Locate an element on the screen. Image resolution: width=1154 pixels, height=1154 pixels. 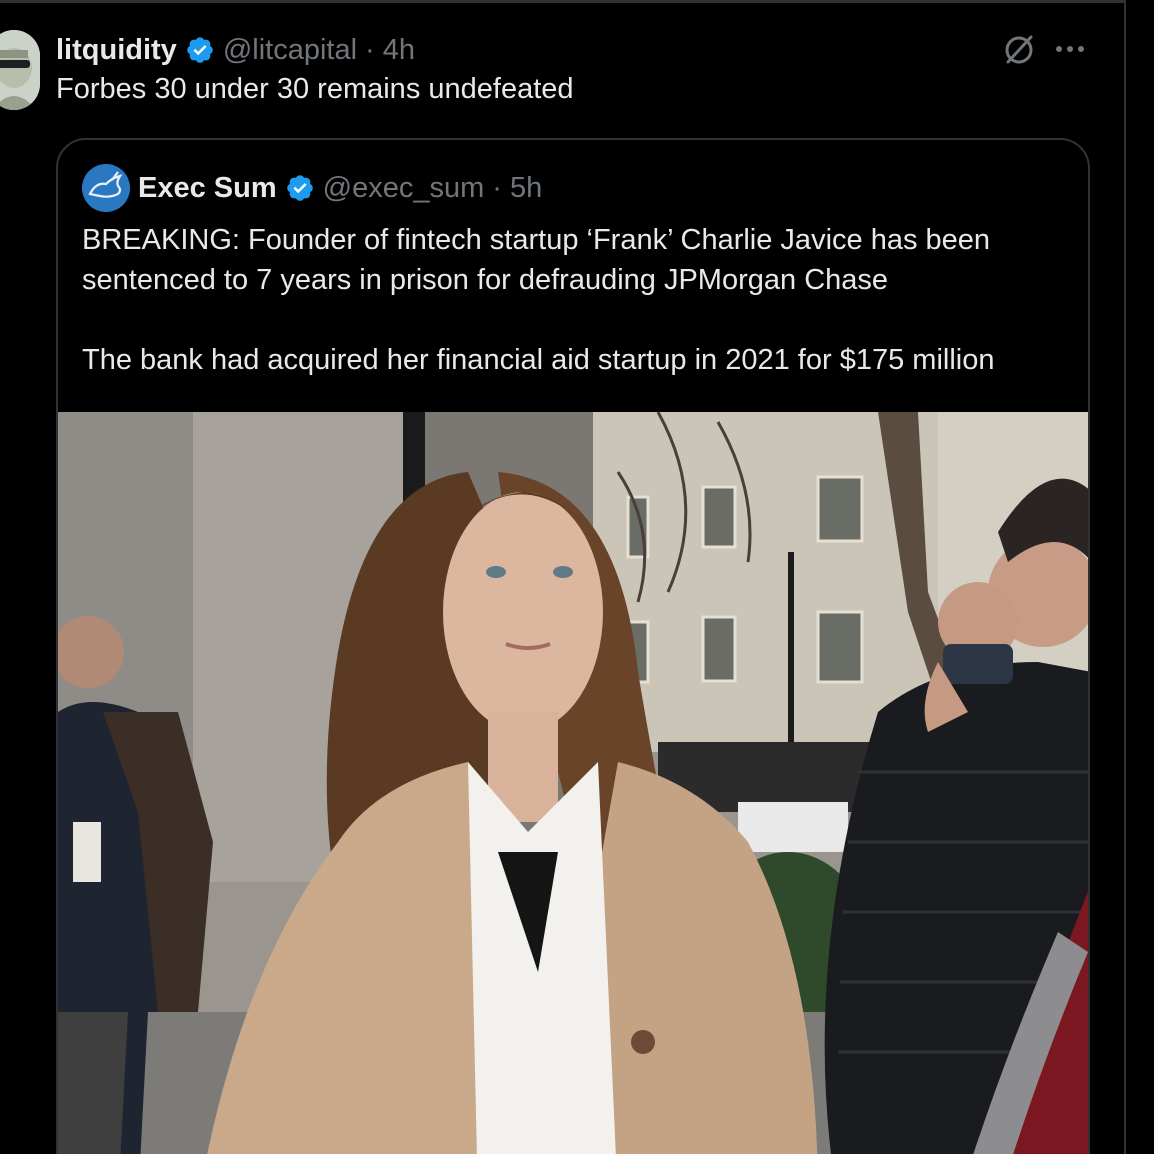
avatar-image is located at coordinates (20, 70).